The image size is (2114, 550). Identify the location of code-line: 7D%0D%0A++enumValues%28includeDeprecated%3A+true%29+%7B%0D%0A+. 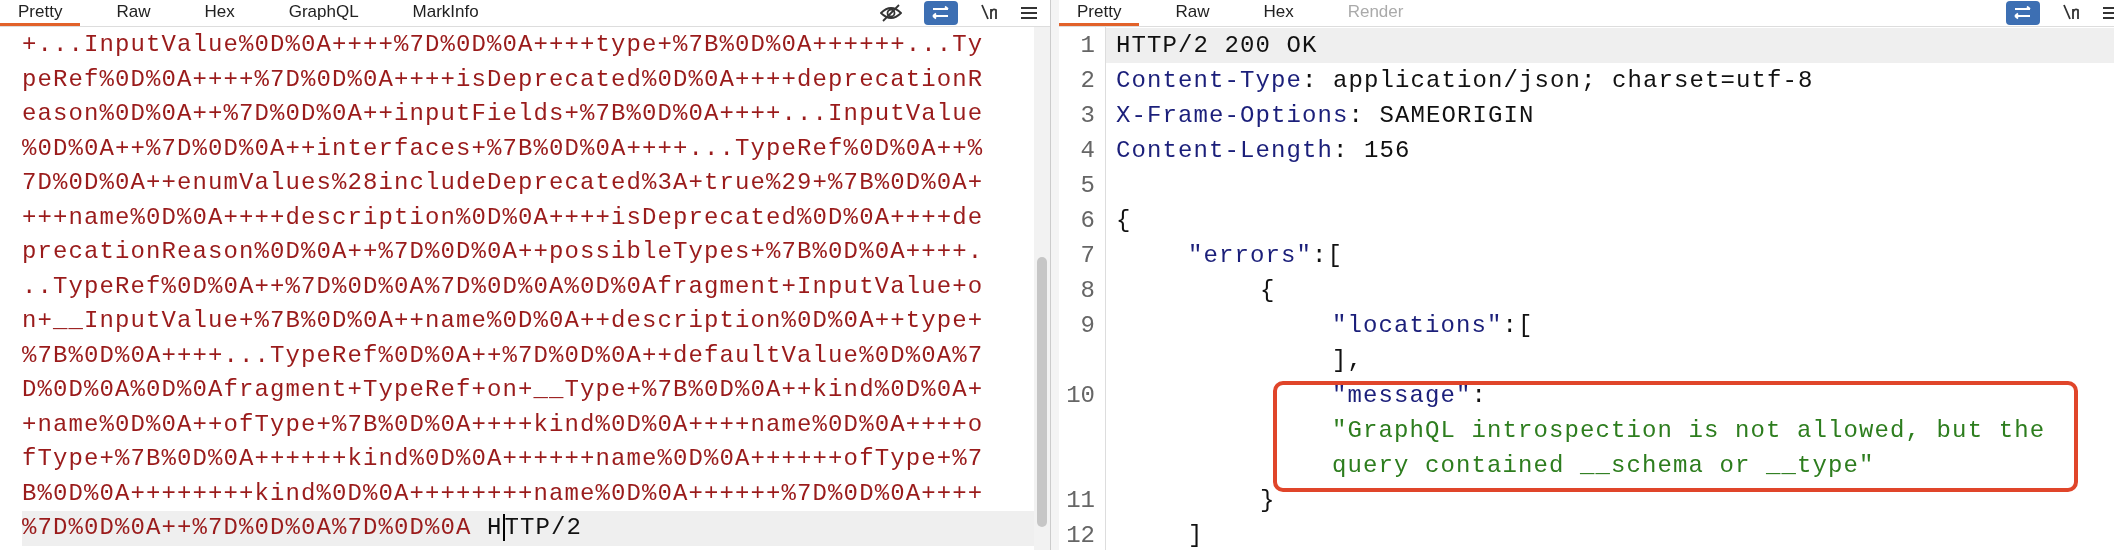
(503, 183).